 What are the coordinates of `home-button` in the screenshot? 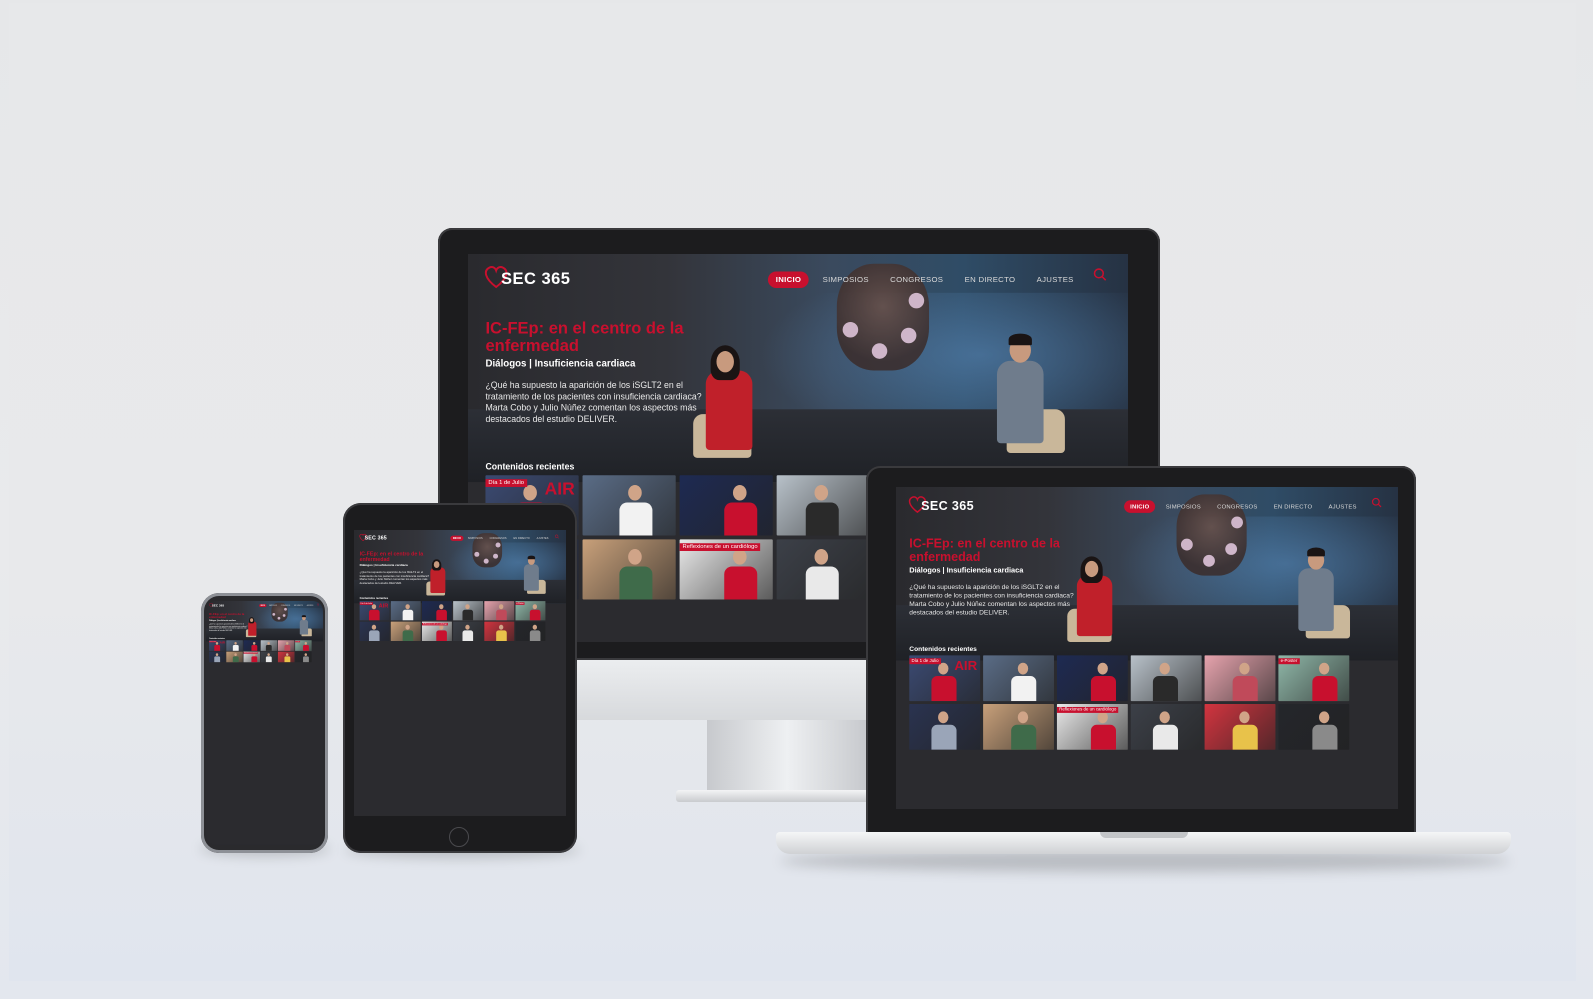 It's located at (459, 837).